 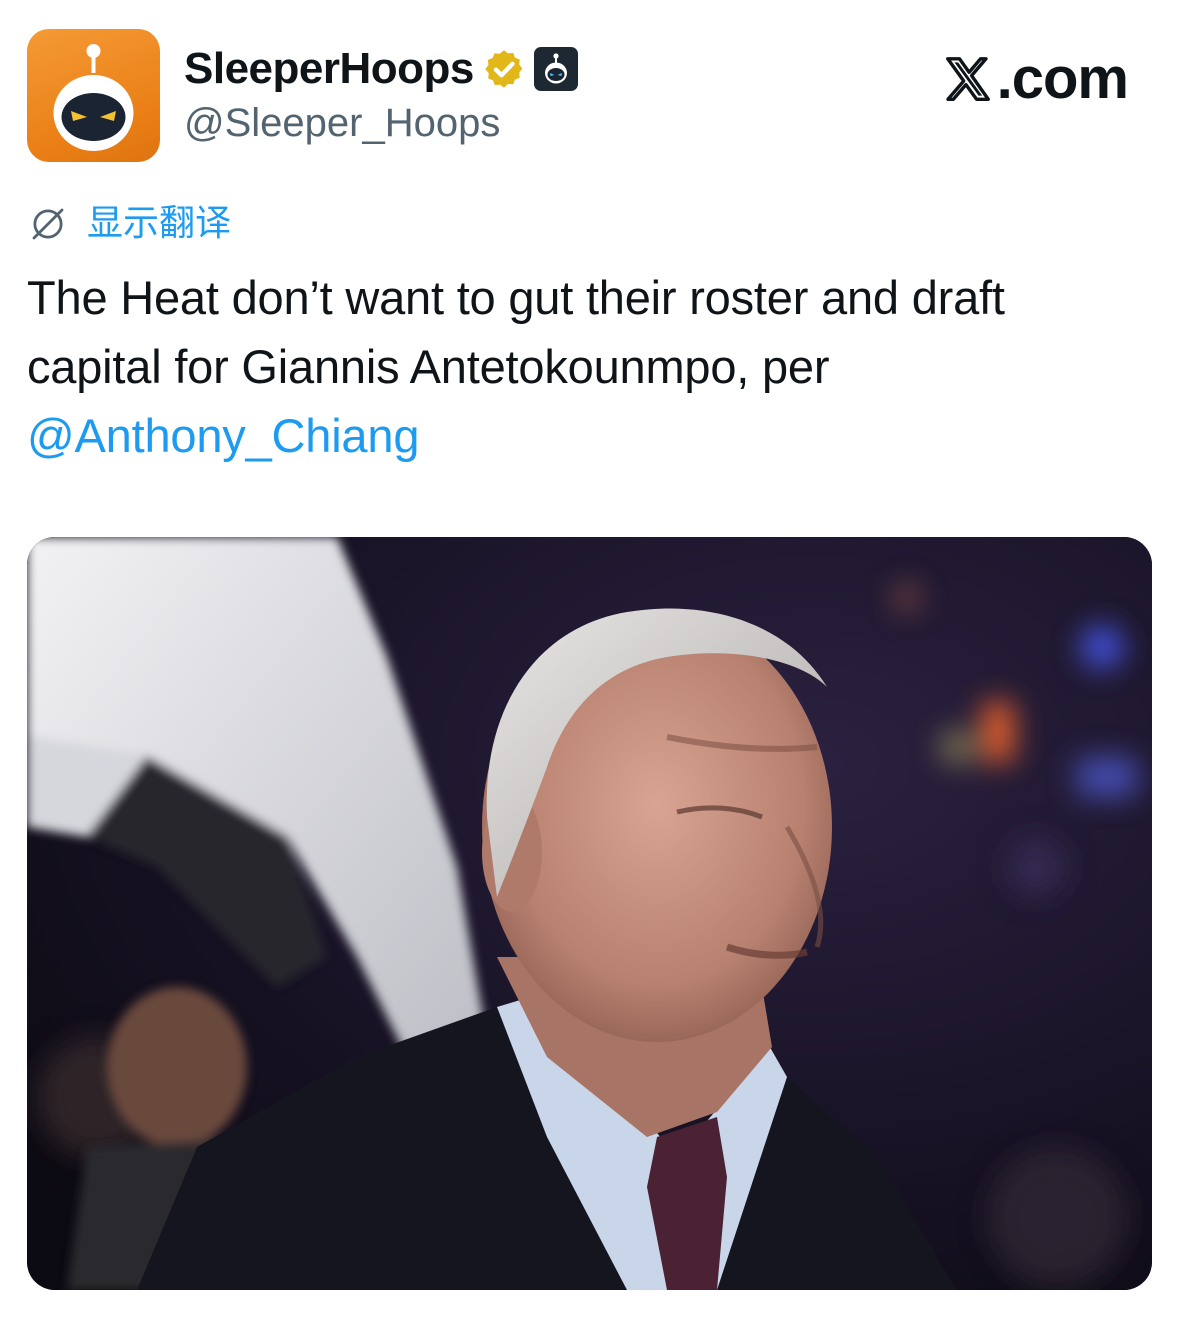 I want to click on sleeper-ninja-avatar, so click(x=93, y=97).